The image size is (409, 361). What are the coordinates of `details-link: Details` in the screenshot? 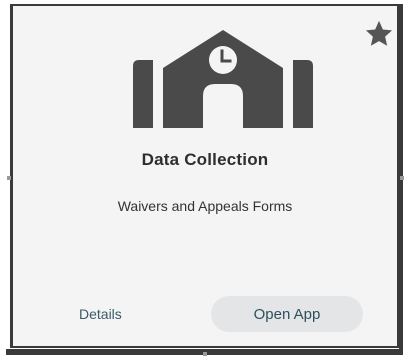 It's located at (100, 314).